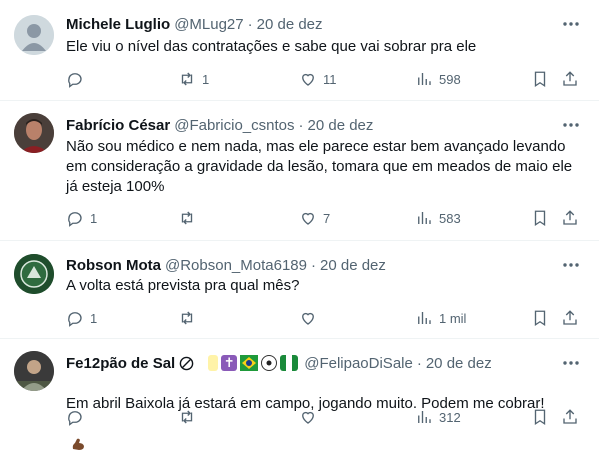 The image size is (599, 458). I want to click on retweet-button: 1, so click(193, 79).